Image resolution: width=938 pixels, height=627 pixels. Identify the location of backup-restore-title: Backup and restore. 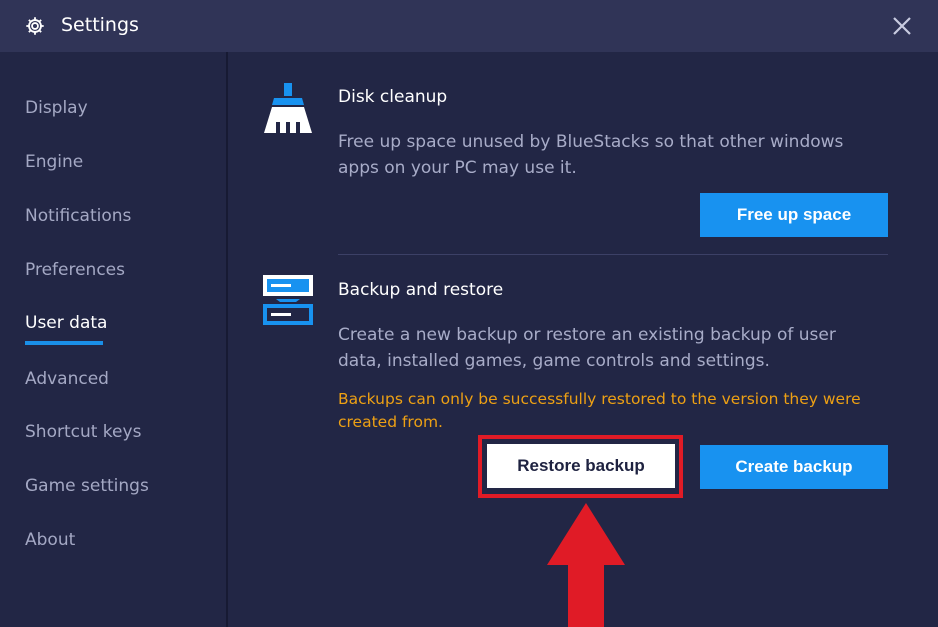
(421, 290).